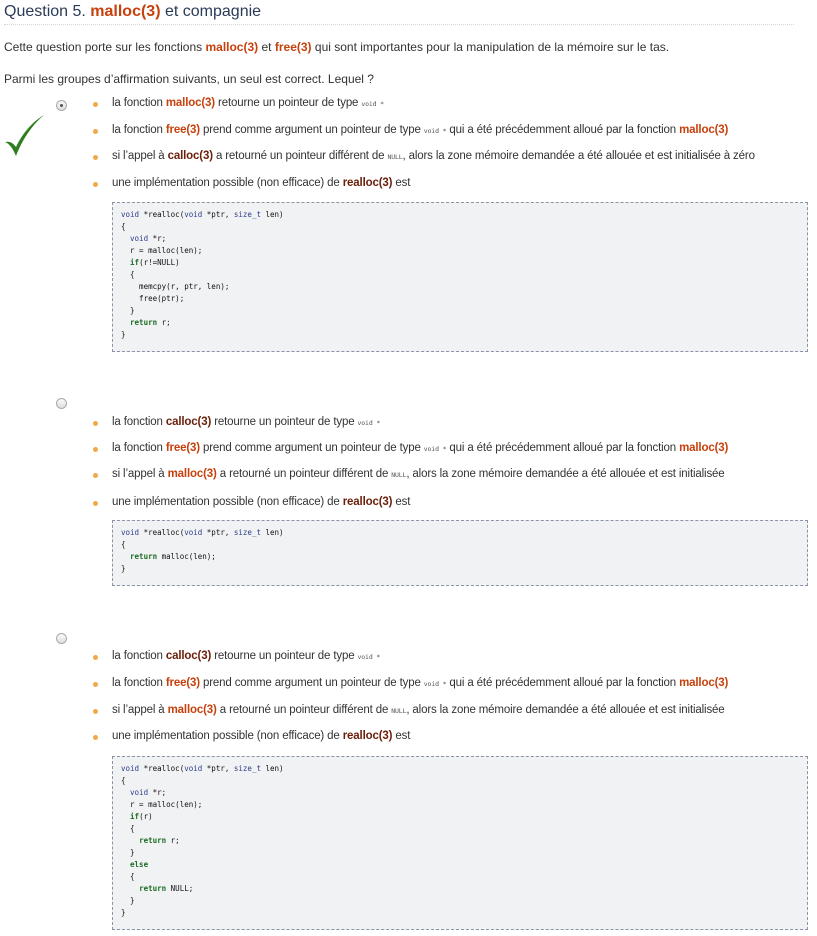  What do you see at coordinates (175, 286) in the screenshot?
I see `code-line: memcpy(r, ptr, len);` at bounding box center [175, 286].